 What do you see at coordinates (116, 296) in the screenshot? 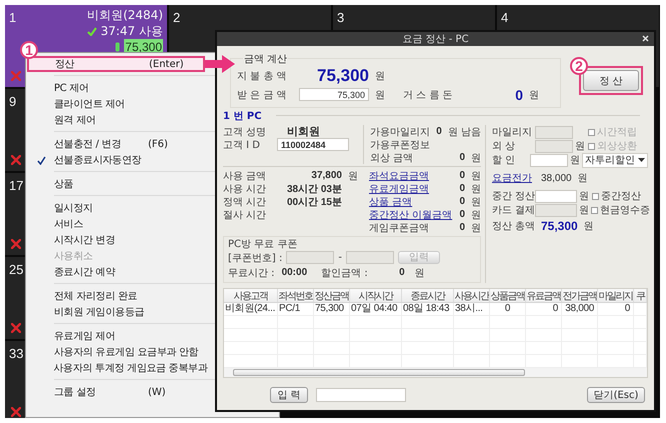
I see `menu-item: 전체 자리정리 완료` at bounding box center [116, 296].